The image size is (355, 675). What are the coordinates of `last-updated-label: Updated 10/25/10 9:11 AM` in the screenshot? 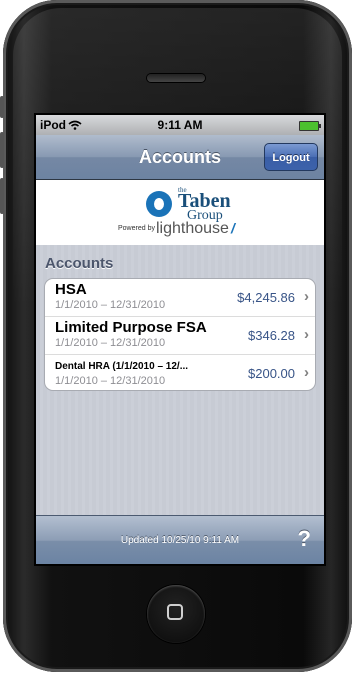 It's located at (180, 540).